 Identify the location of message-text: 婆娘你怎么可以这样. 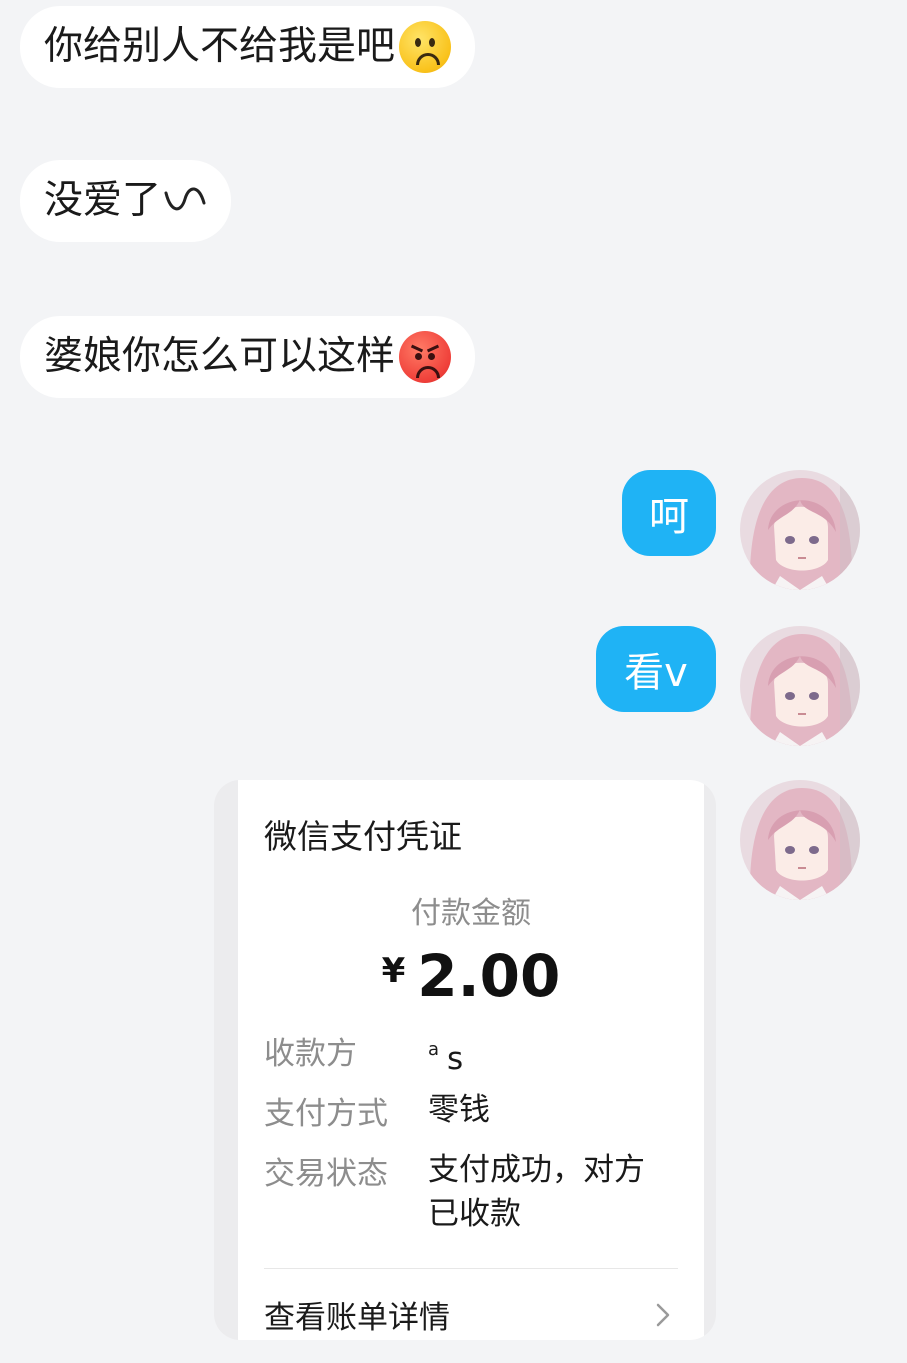
(220, 356).